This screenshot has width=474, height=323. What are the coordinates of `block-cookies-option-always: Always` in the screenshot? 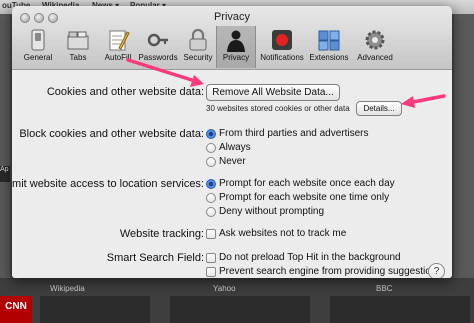 It's located at (228, 147).